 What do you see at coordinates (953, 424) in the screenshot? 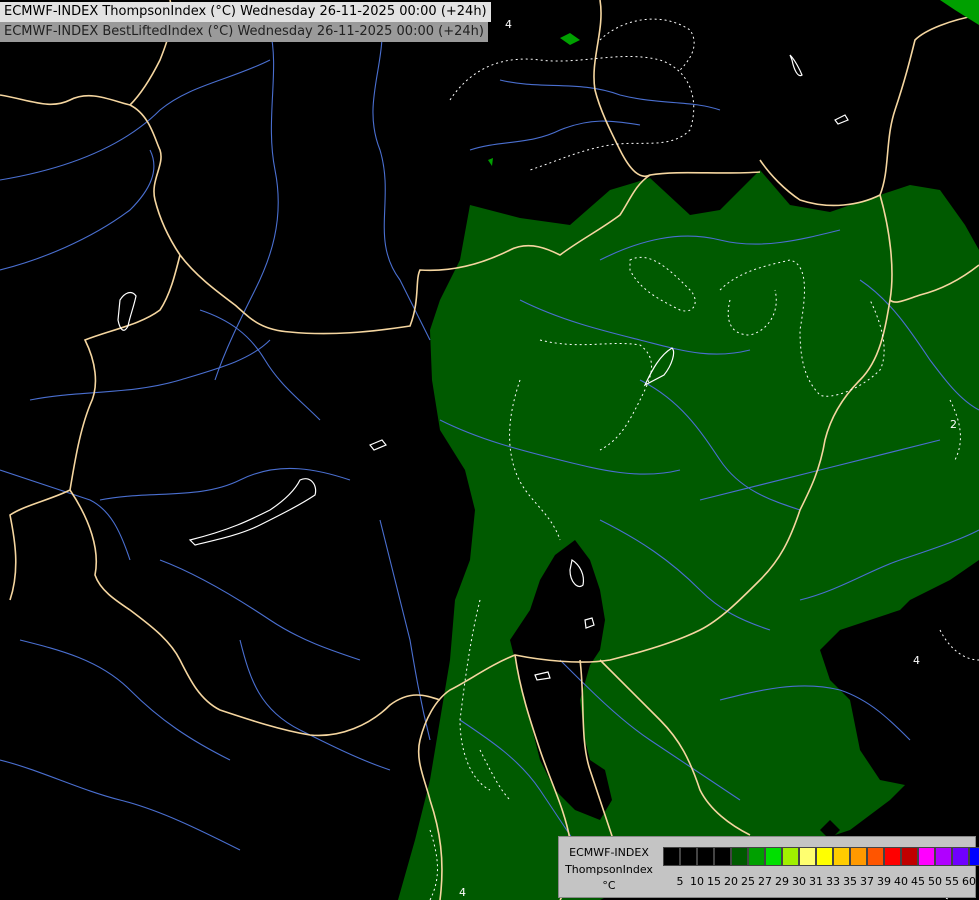
I see `contour-label: 2` at bounding box center [953, 424].